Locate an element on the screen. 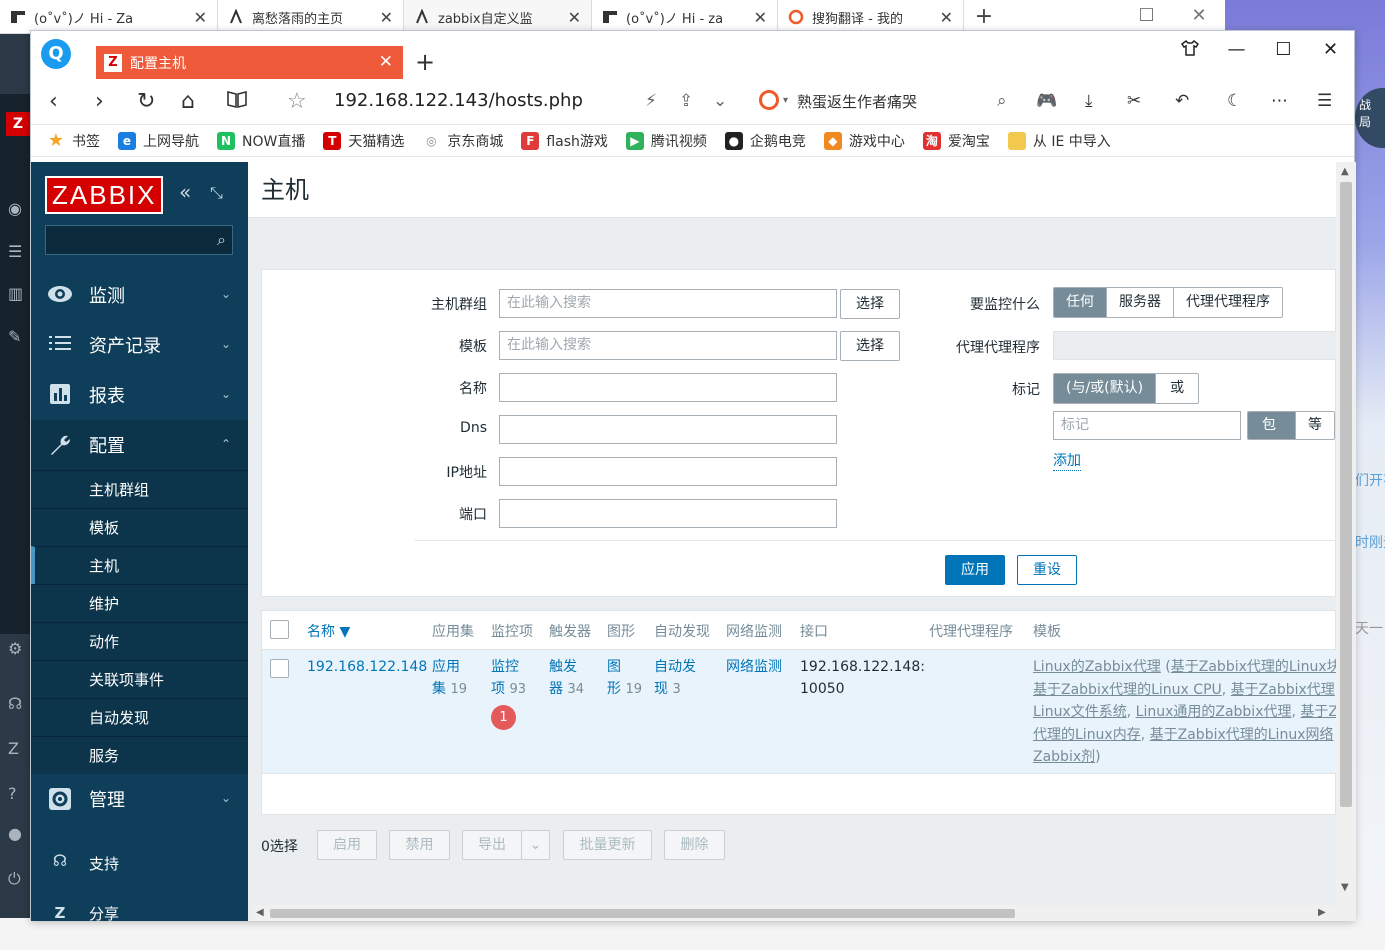 The height and width of the screenshot is (950, 1385). scissors-icon: ✂ is located at coordinates (1134, 101).